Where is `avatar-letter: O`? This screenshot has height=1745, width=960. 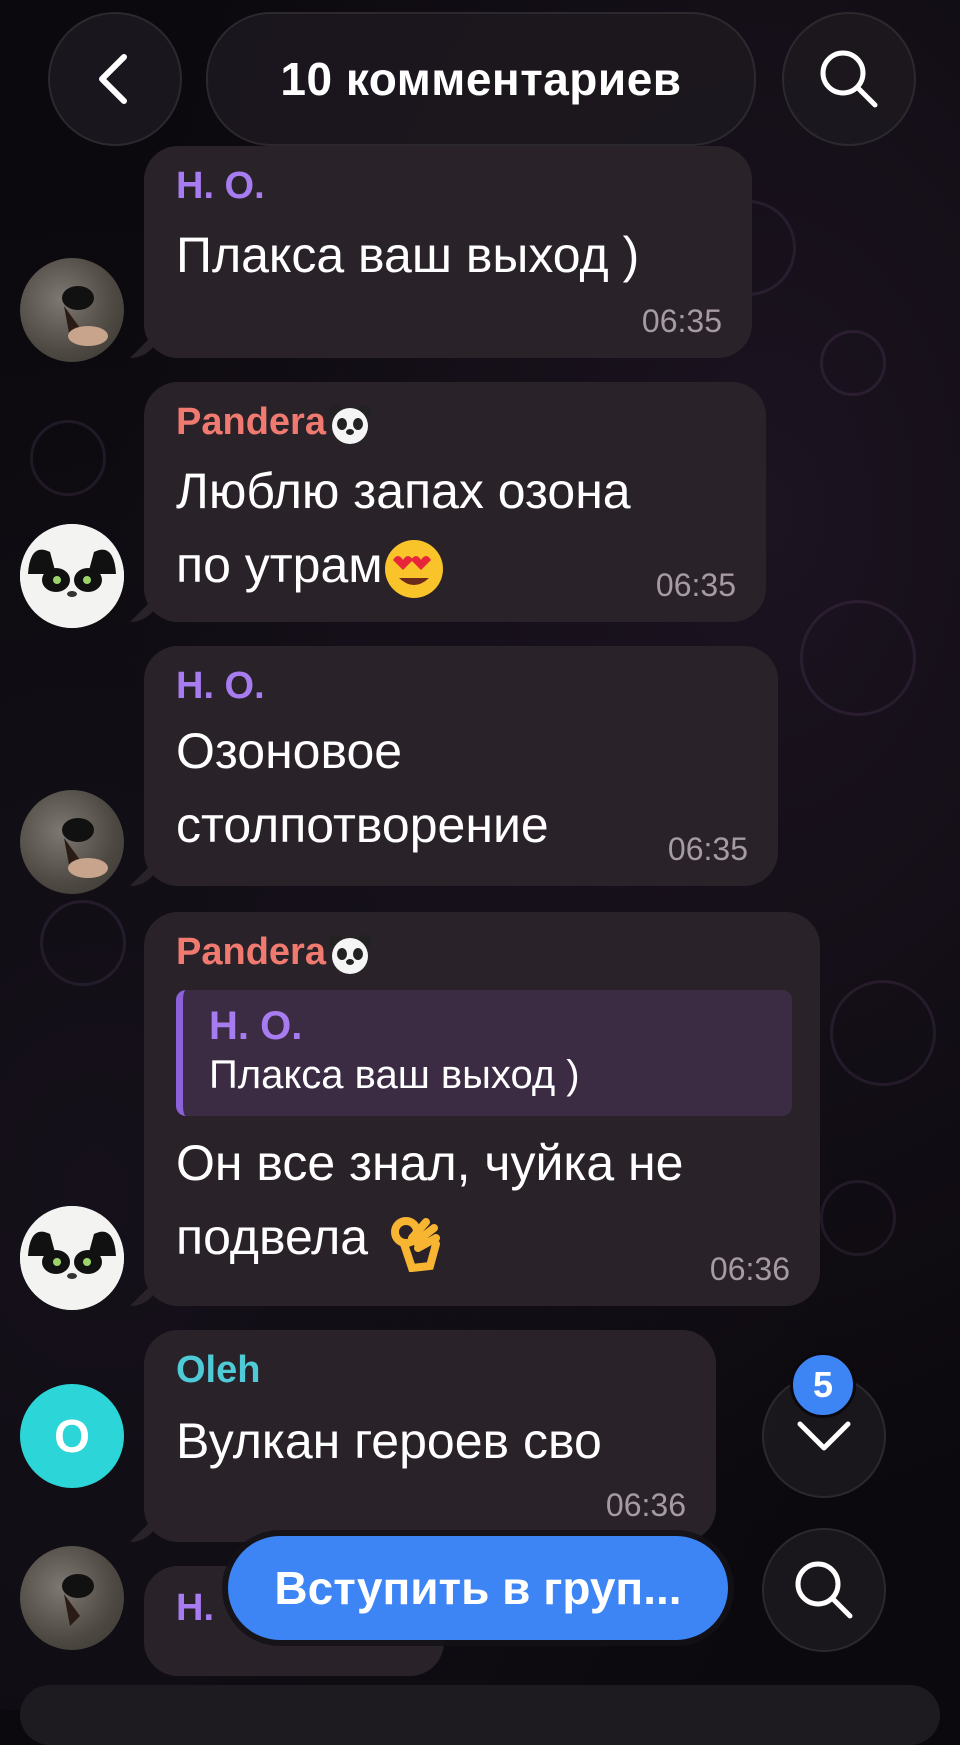
avatar-letter: O is located at coordinates (72, 1436).